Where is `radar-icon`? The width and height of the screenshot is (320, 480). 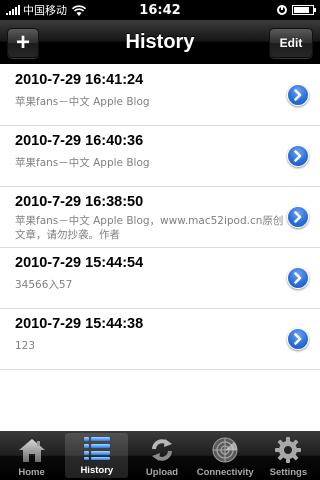
radar-icon is located at coordinates (225, 450).